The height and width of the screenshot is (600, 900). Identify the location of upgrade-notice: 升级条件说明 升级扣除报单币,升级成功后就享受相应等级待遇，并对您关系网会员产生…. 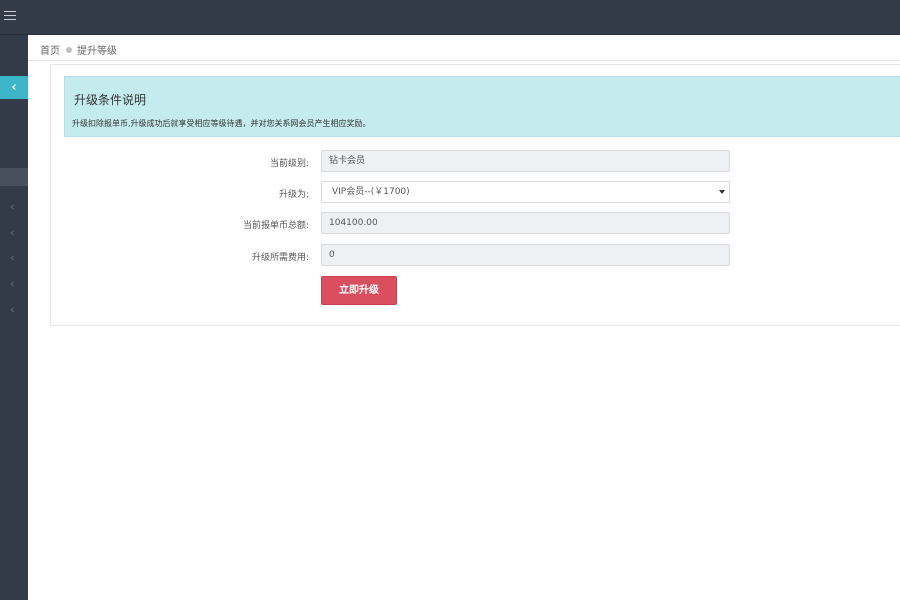
(482, 106).